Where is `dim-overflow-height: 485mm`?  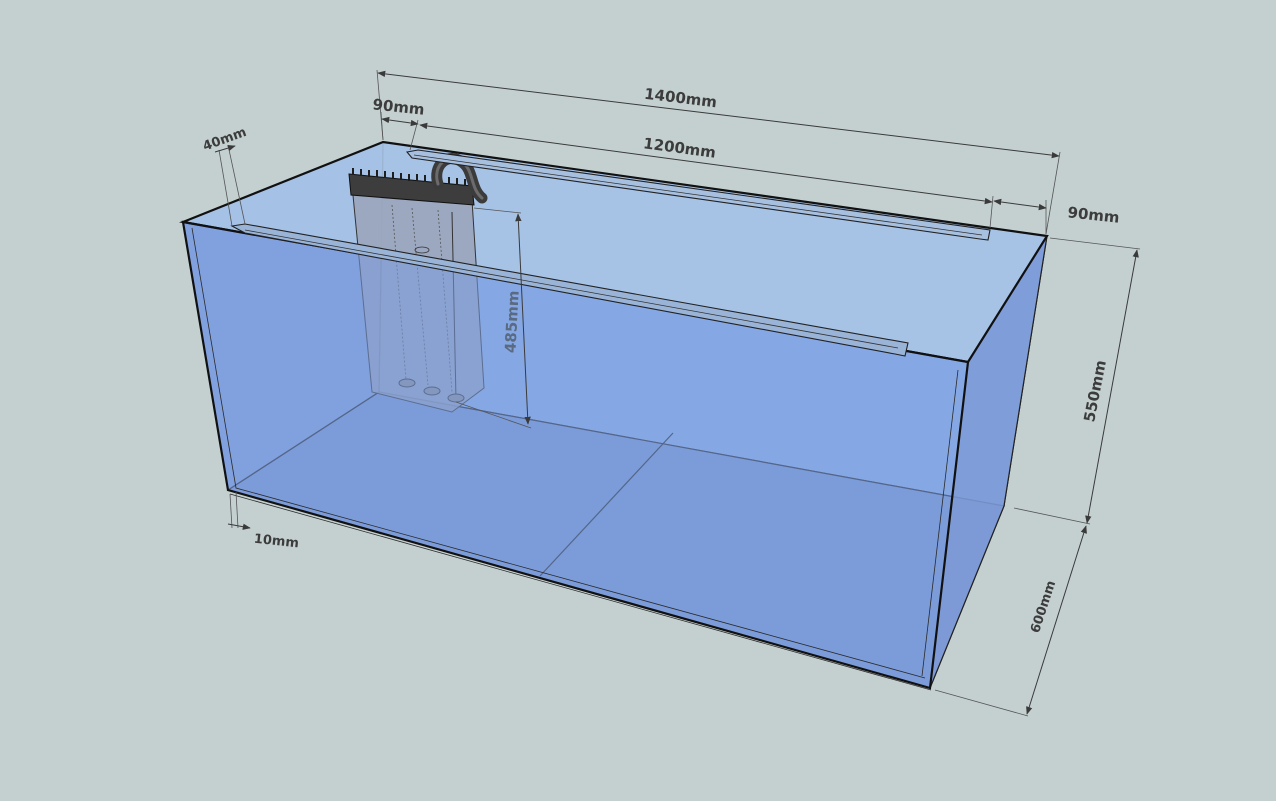 dim-overflow-height: 485mm is located at coordinates (511, 321).